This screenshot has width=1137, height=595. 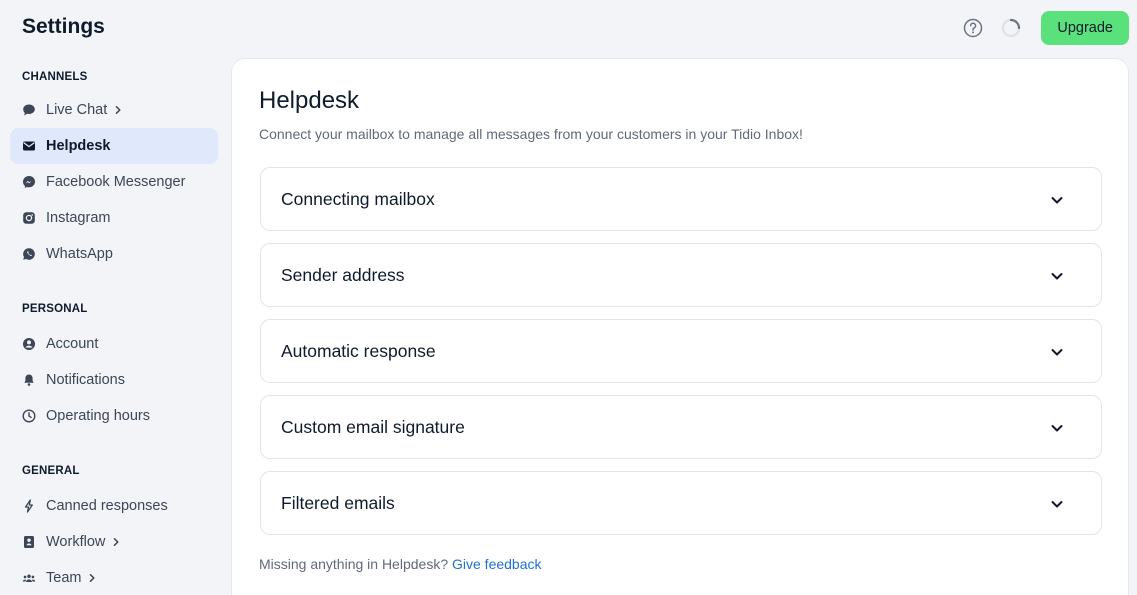 I want to click on sidebar-item-label: Notifications, so click(x=85, y=380).